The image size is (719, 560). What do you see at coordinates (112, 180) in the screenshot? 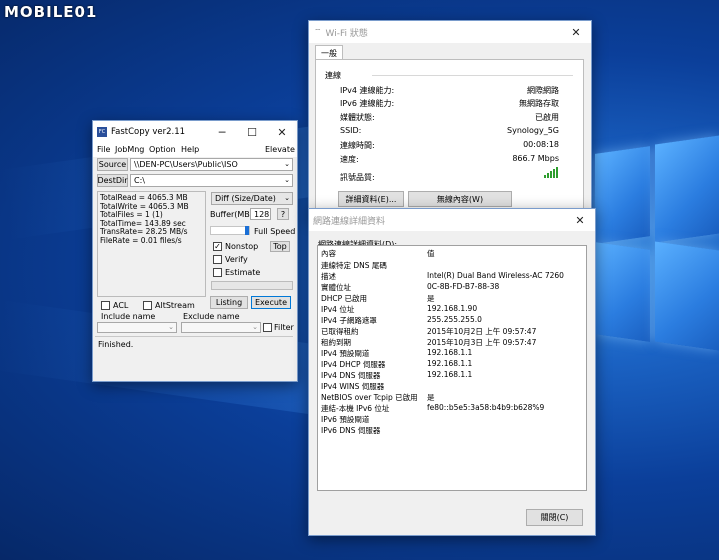
I see `destdir-button: DestDir` at bounding box center [112, 180].